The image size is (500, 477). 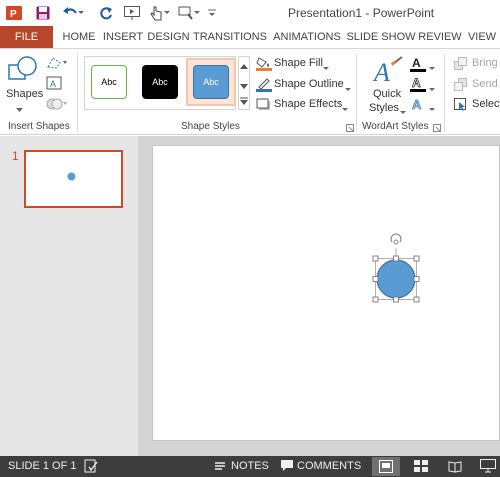 What do you see at coordinates (348, 89) in the screenshot?
I see `shape-outline-dropdown-icon` at bounding box center [348, 89].